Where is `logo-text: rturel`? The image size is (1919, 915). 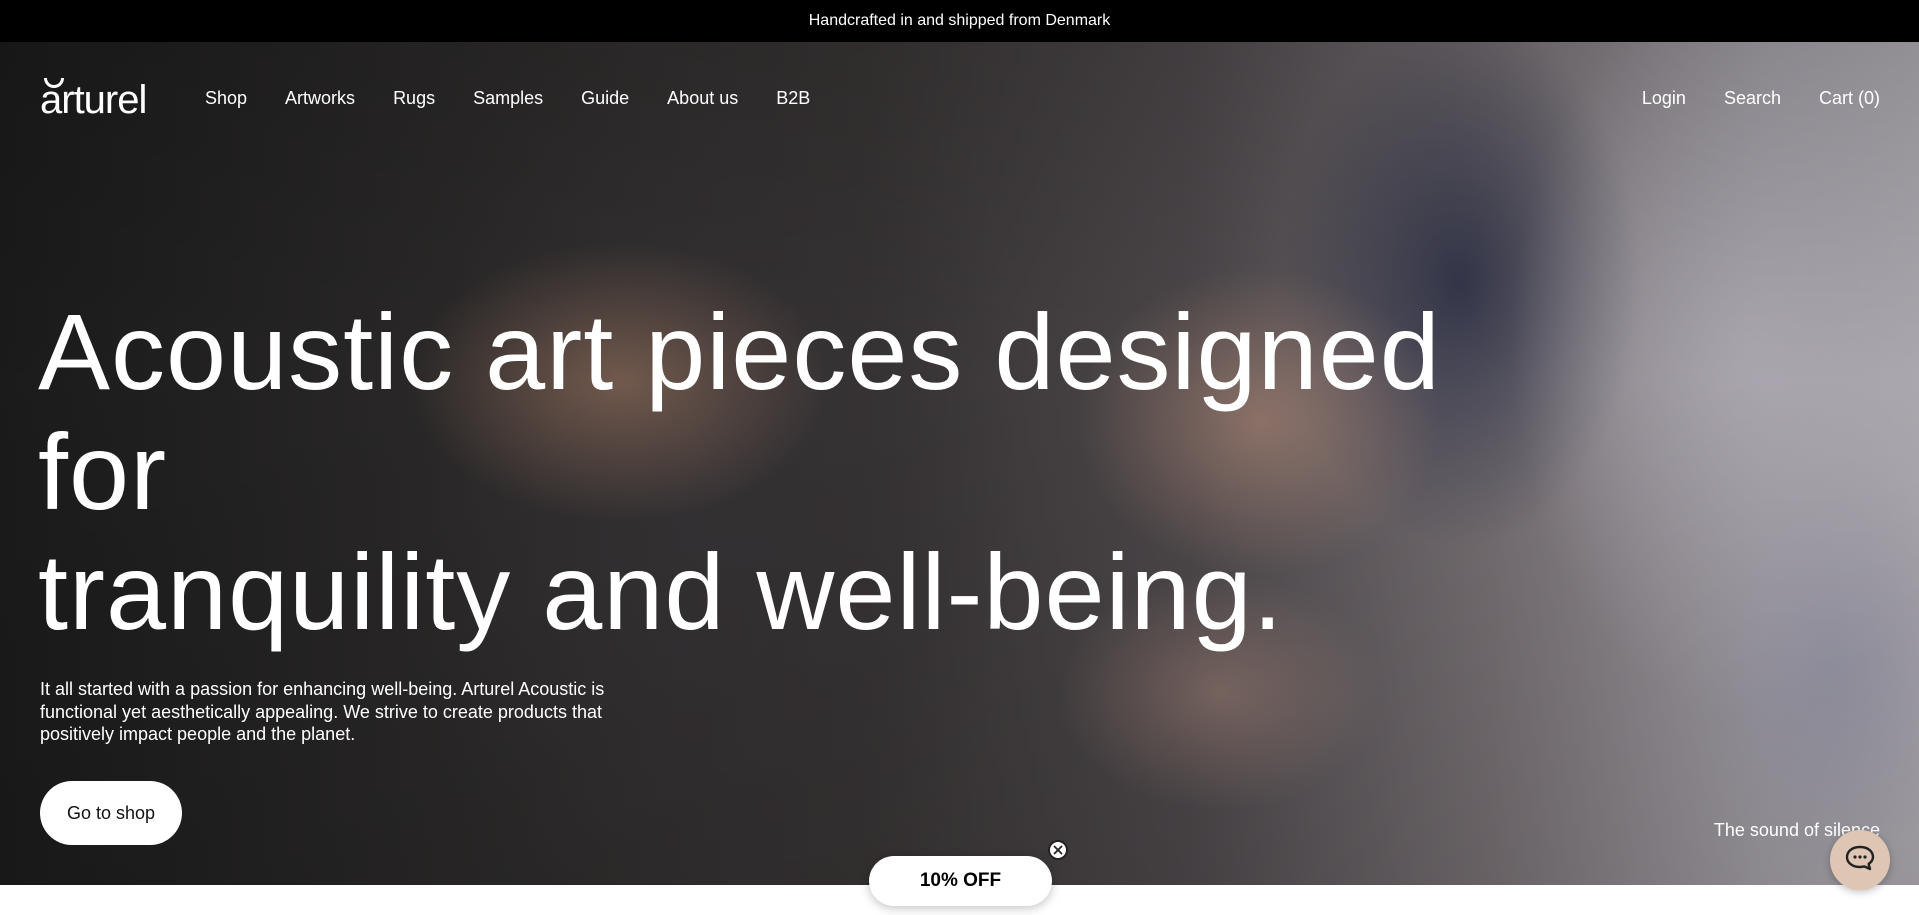 logo-text: rturel is located at coordinates (104, 100).